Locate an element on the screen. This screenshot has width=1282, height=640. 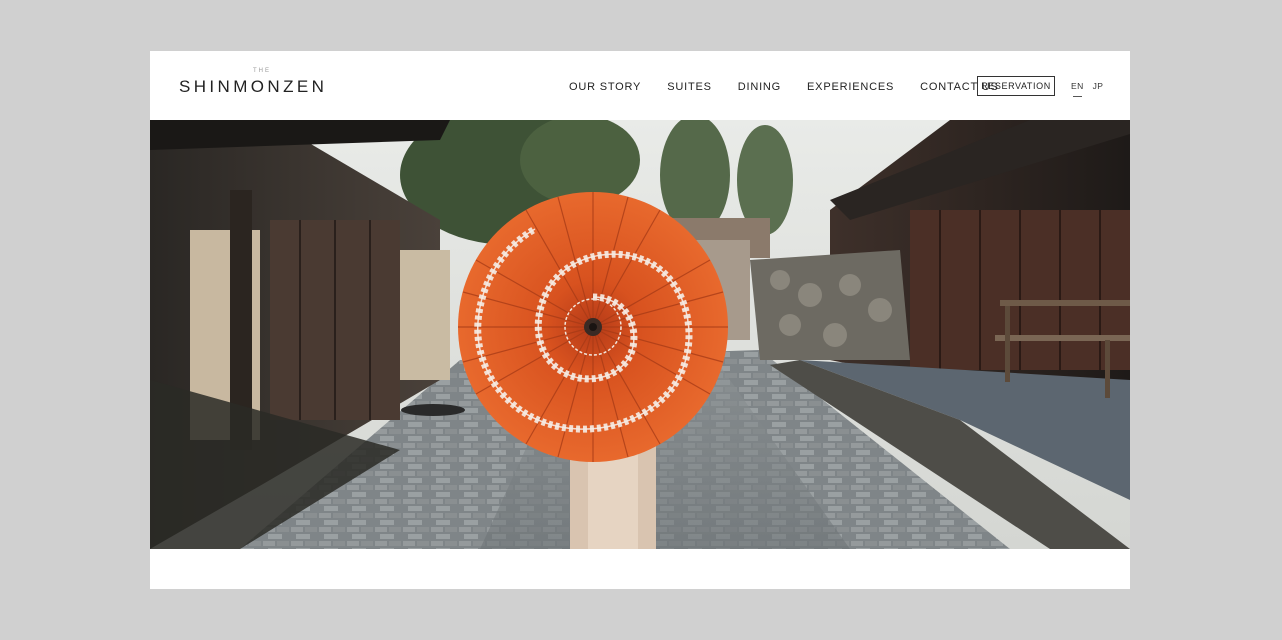
logo-wordmark: SHINMONZEN is located at coordinates (253, 86).